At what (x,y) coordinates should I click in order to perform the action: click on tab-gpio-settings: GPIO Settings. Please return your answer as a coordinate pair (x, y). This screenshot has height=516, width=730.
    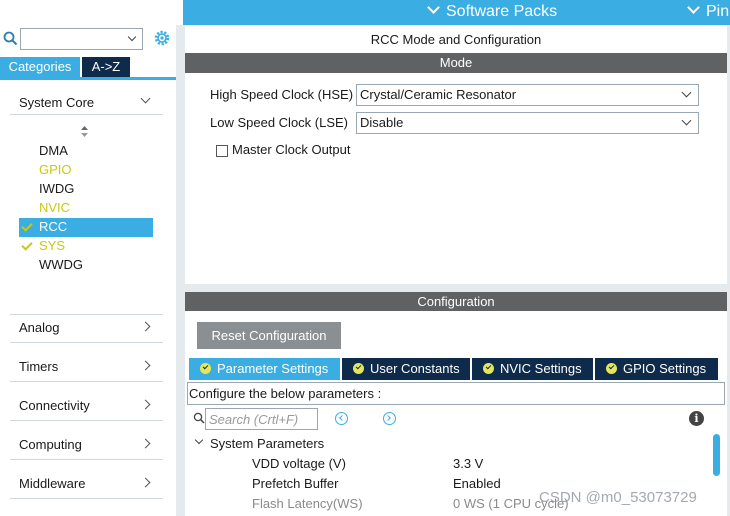
    Looking at the image, I should click on (656, 369).